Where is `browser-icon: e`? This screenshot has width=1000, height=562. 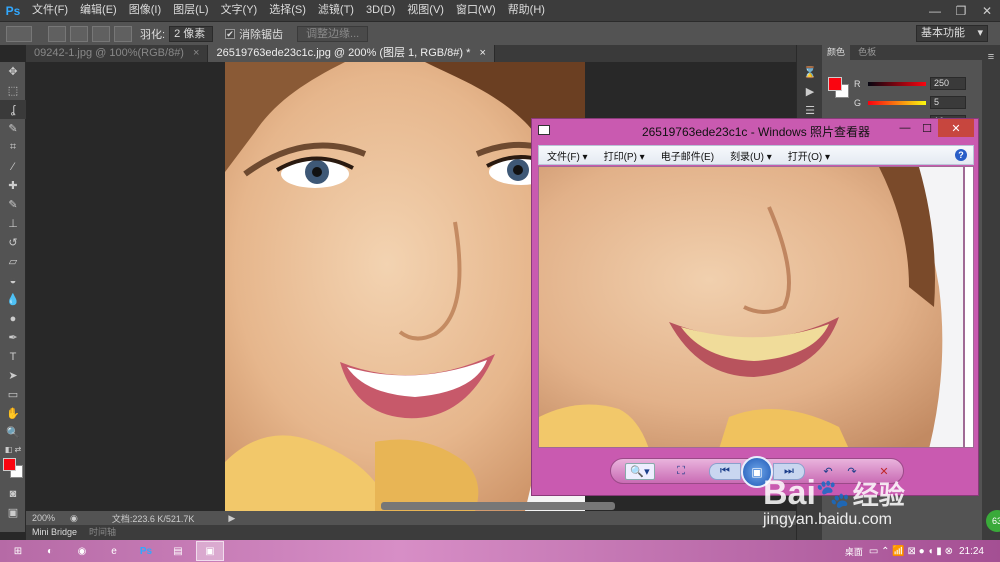 browser-icon: e is located at coordinates (114, 551).